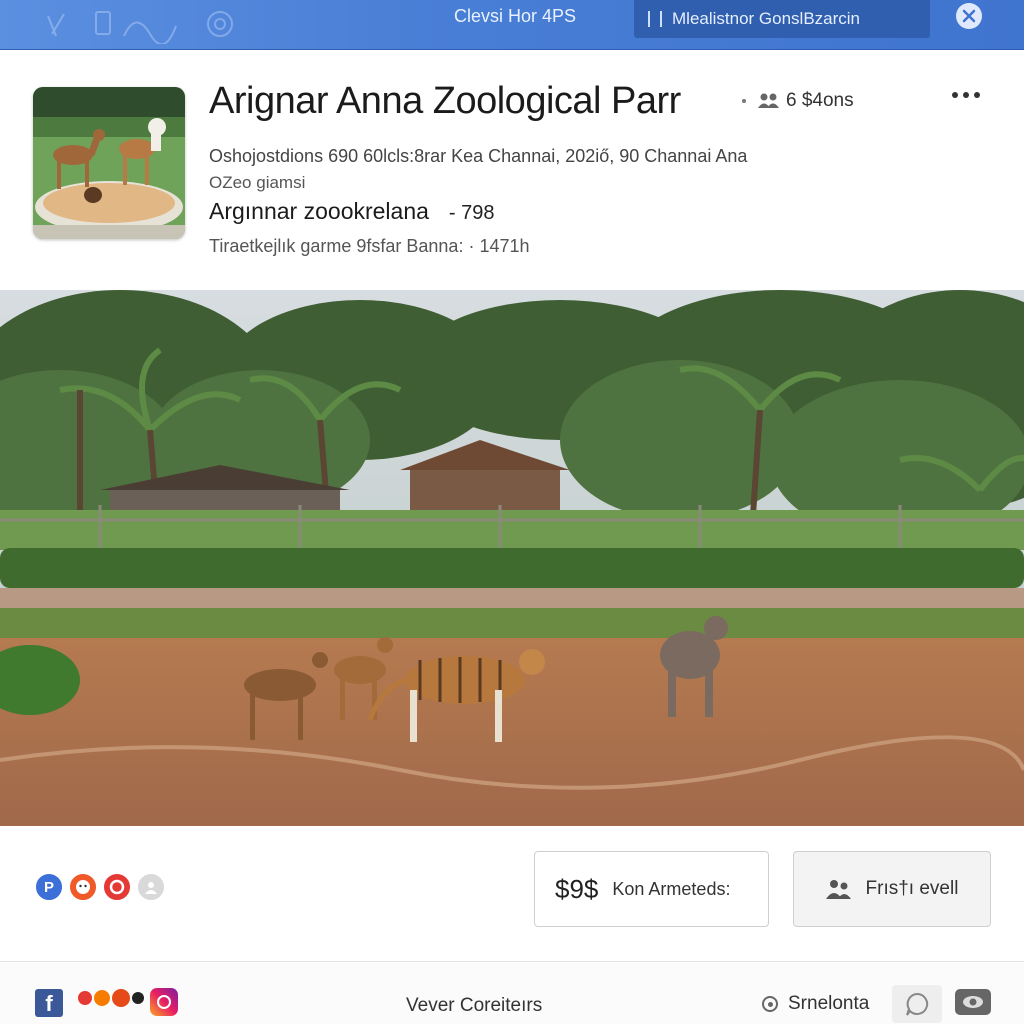 The width and height of the screenshot is (1024, 1024). What do you see at coordinates (474, 1006) in the screenshot?
I see `footer-link: Vever Coreiteırs` at bounding box center [474, 1006].